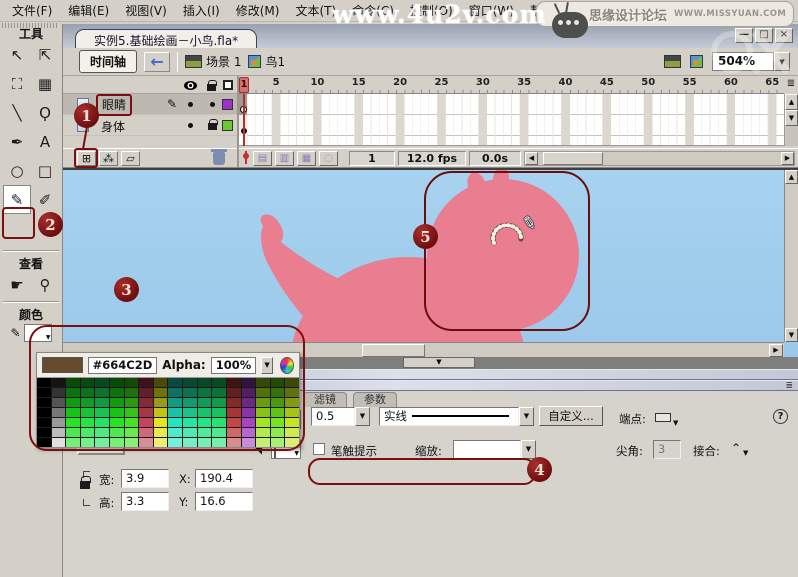  What do you see at coordinates (526, 416) in the screenshot?
I see `stroke-style-dropdown: ▼` at bounding box center [526, 416].